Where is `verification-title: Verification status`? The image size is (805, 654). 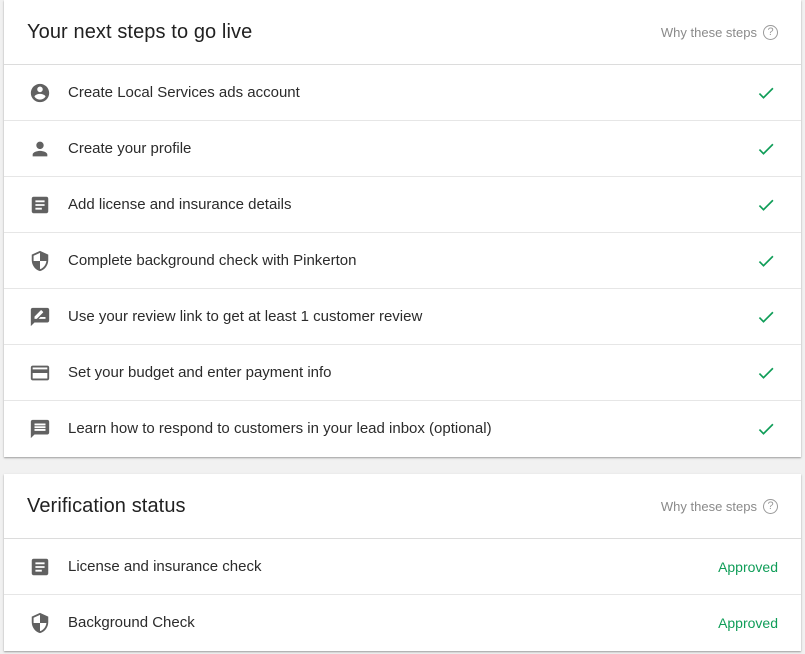
verification-title: Verification status is located at coordinates (106, 505).